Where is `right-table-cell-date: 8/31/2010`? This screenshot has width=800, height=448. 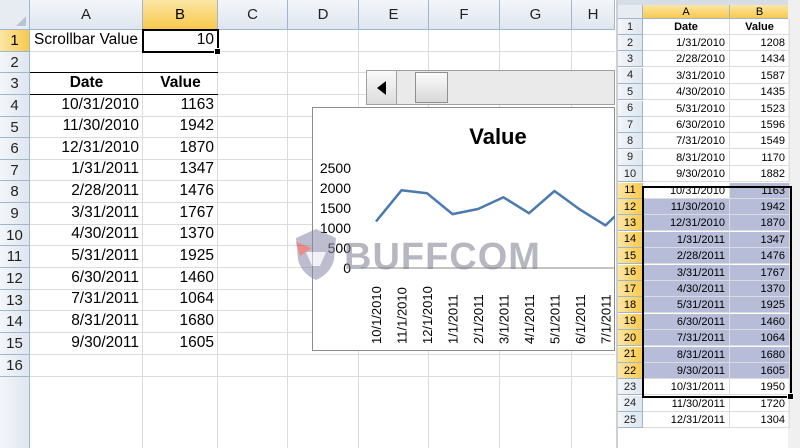
right-table-cell-date: 8/31/2010 is located at coordinates (686, 157).